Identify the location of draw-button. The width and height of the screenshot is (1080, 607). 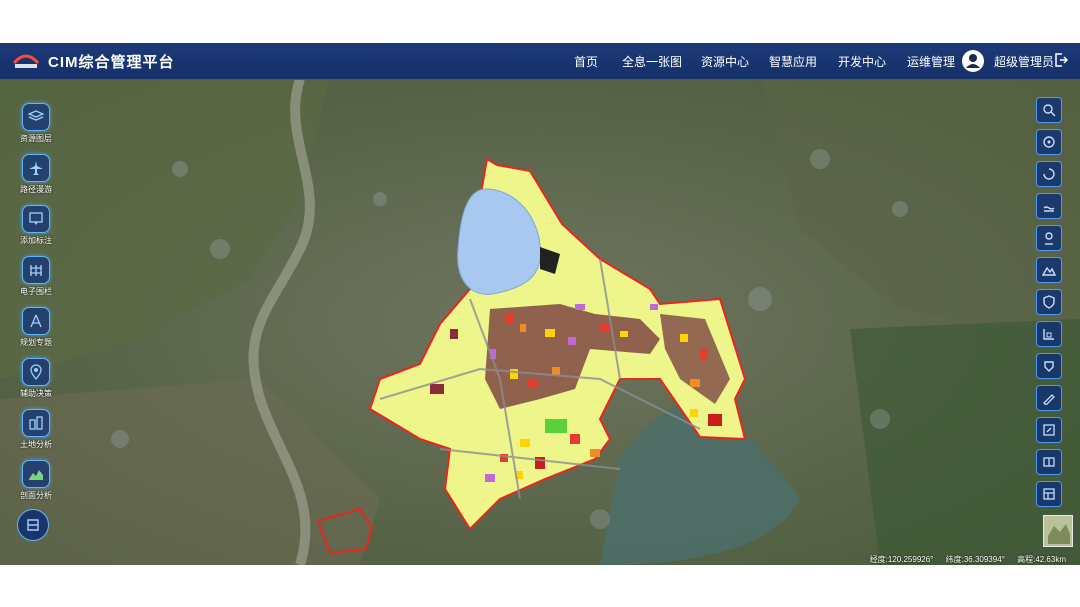
(1049, 398).